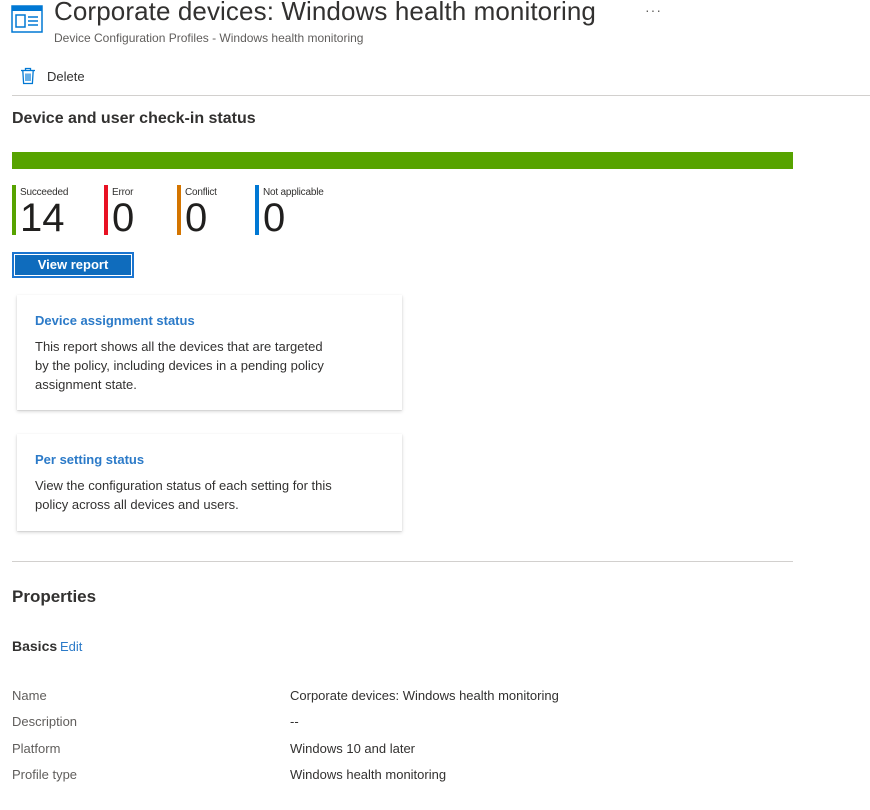  I want to click on property-key: Name, so click(29, 695).